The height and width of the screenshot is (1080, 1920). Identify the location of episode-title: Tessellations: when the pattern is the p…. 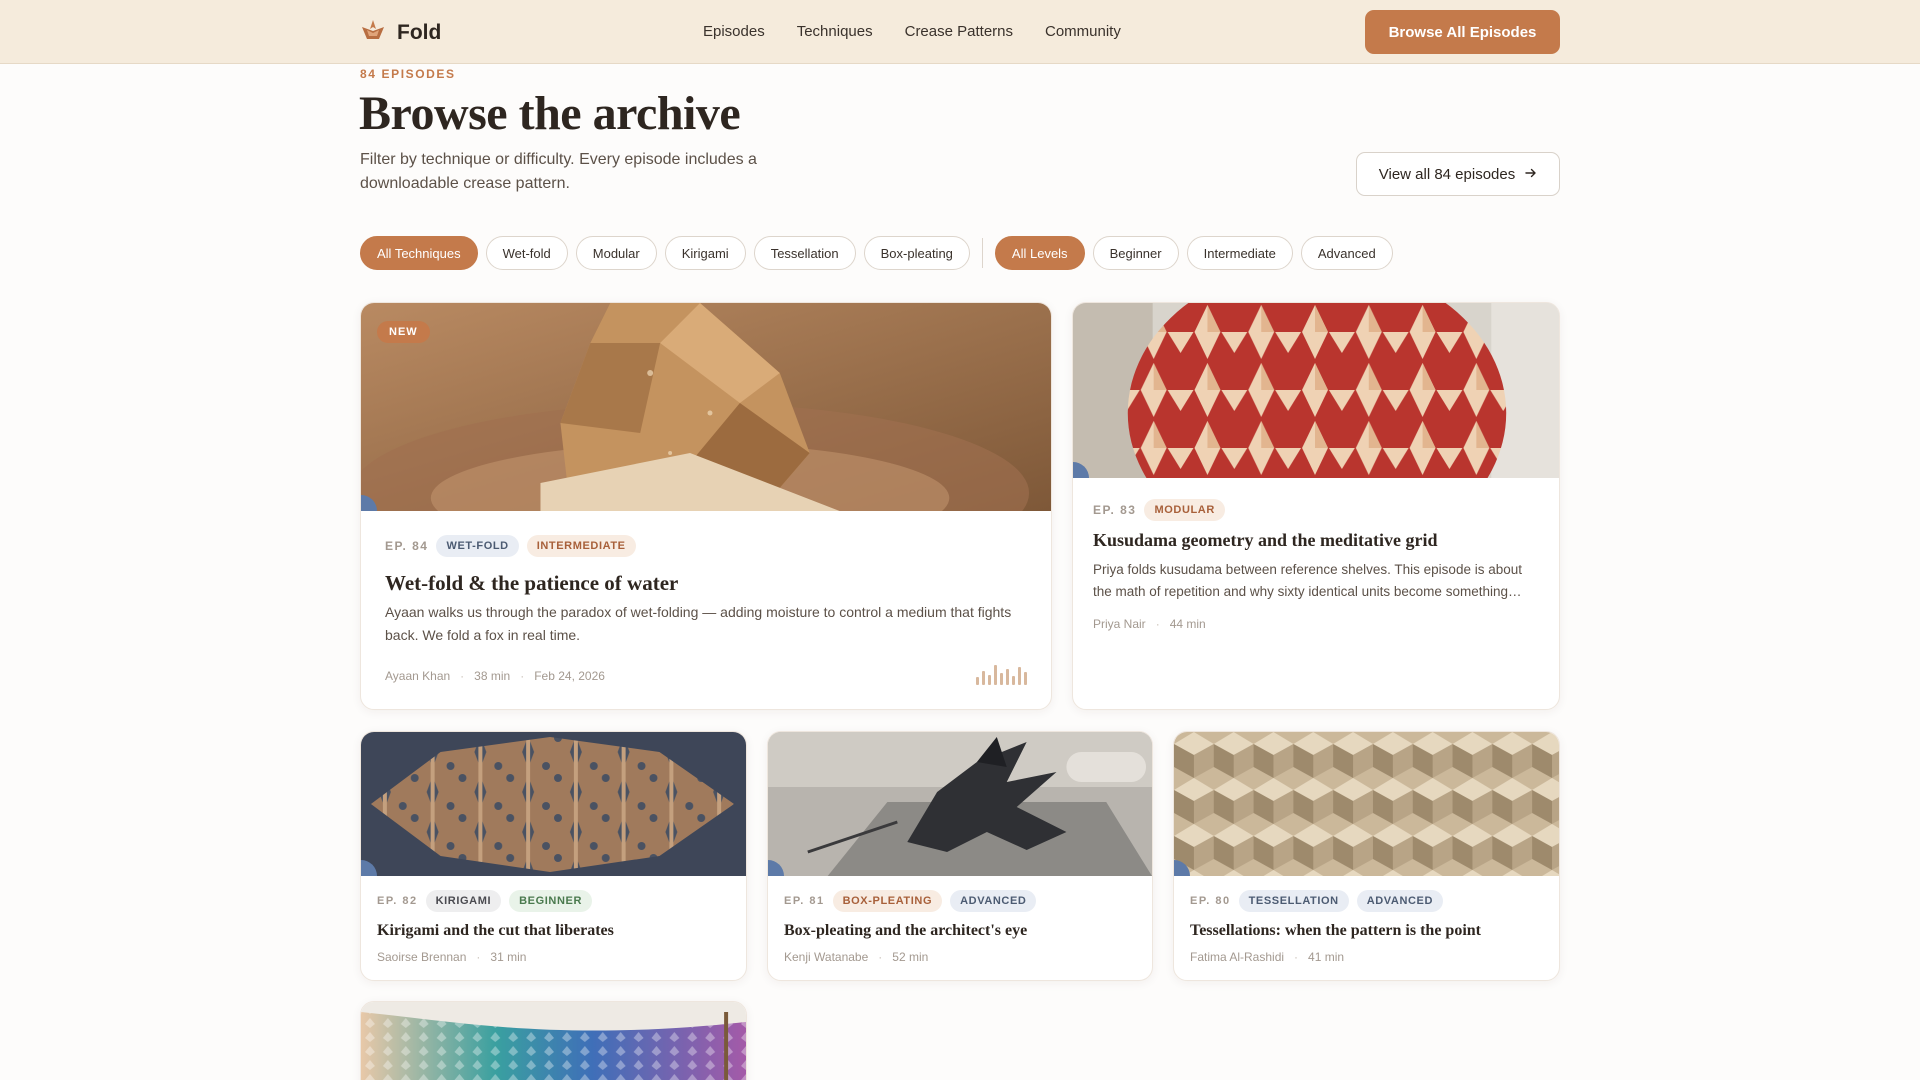
(1335, 931).